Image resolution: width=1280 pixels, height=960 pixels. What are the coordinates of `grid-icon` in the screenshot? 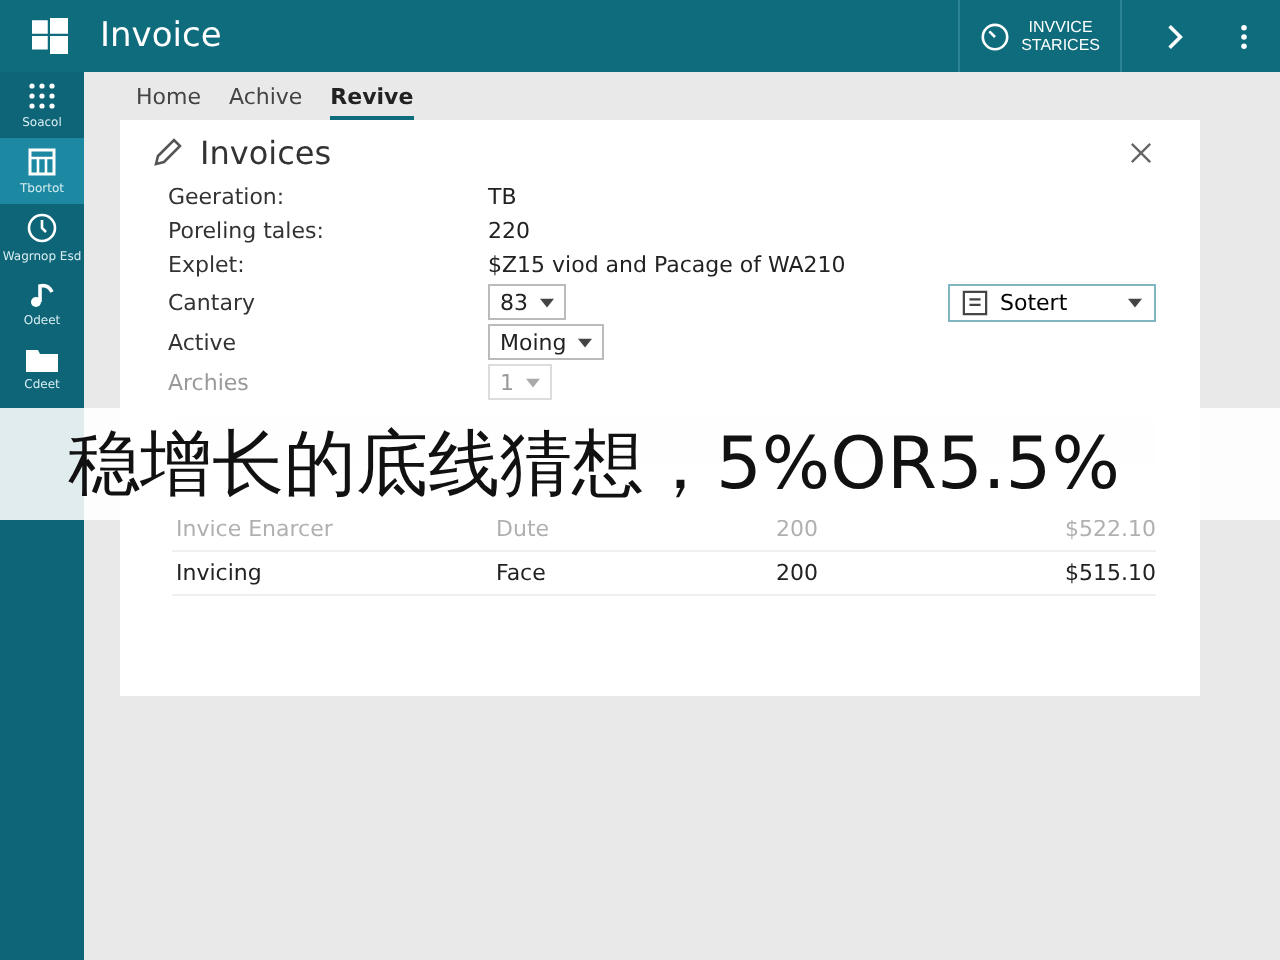 It's located at (42, 95).